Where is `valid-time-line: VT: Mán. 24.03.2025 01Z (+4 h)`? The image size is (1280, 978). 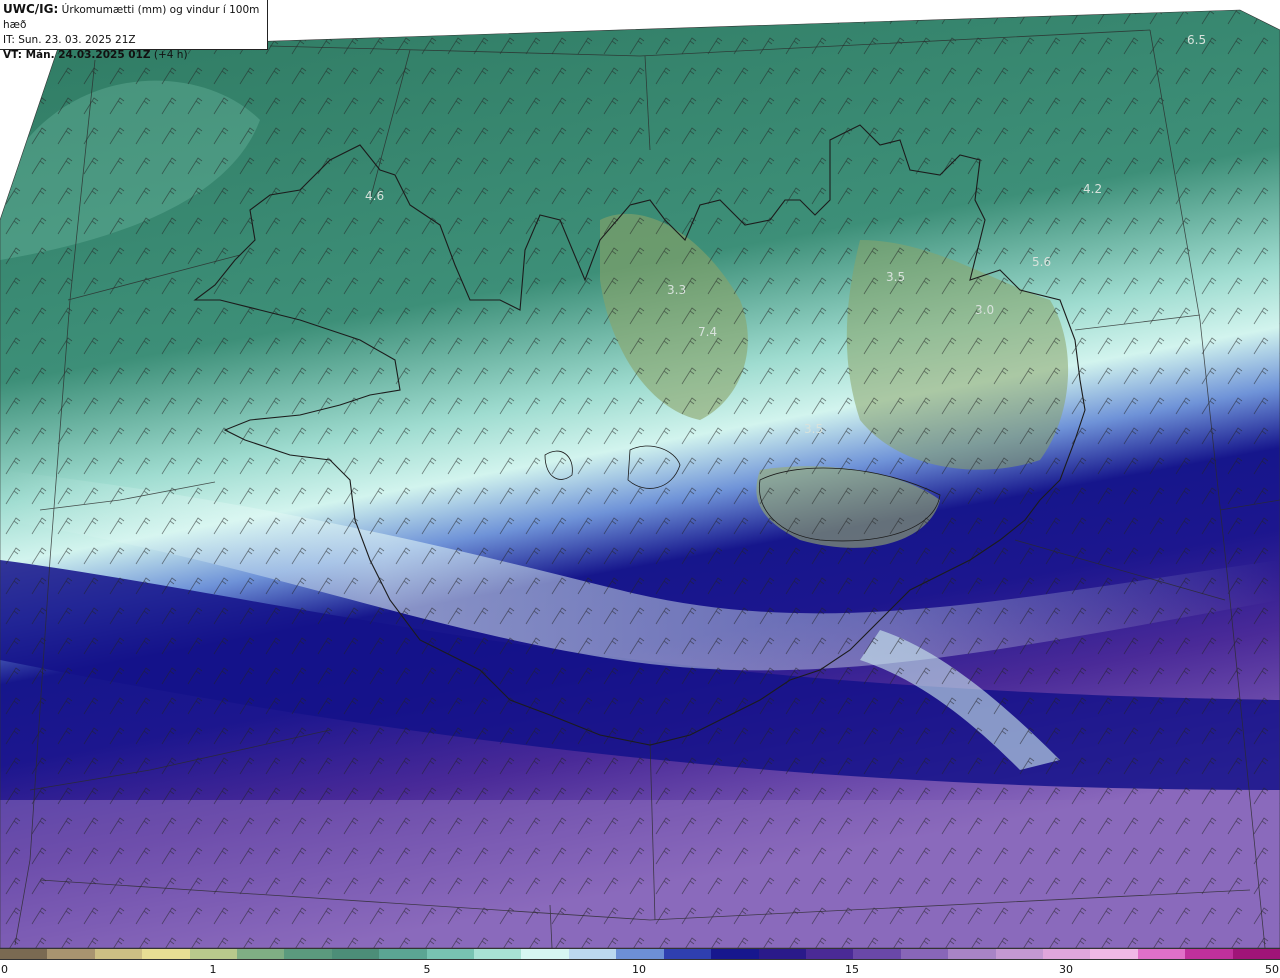
valid-time-line: VT: Mán. 24.03.2025 01Z (+4 h) is located at coordinates (133, 55).